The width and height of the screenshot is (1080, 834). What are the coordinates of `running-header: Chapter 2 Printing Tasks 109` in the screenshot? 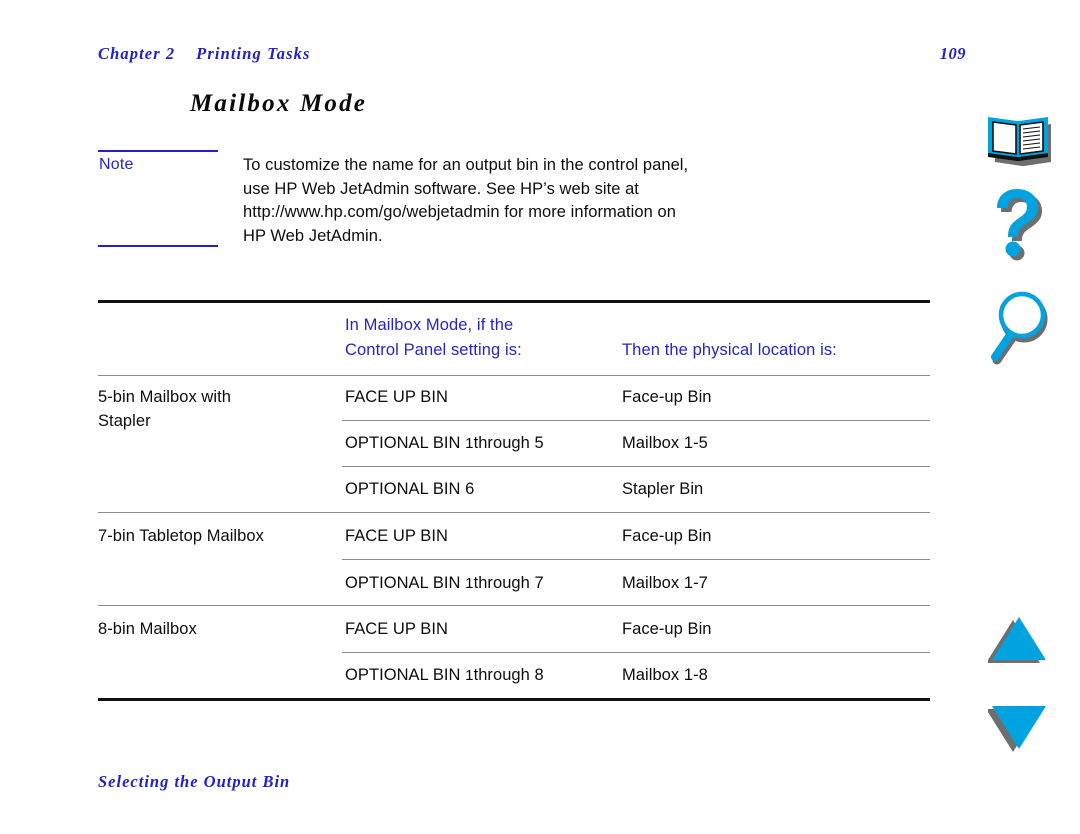 It's located at (532, 56).